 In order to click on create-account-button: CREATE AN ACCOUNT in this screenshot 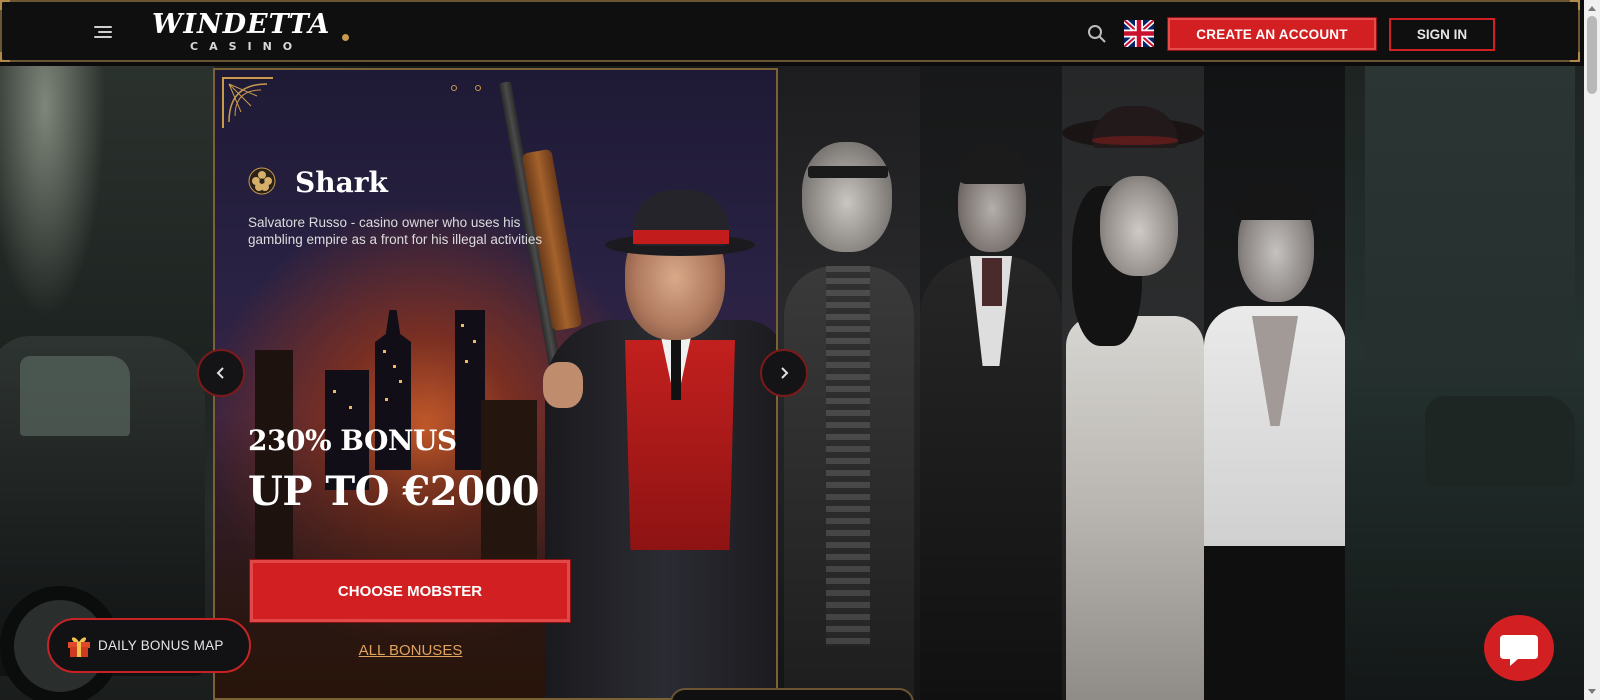, I will do `click(1272, 34)`.